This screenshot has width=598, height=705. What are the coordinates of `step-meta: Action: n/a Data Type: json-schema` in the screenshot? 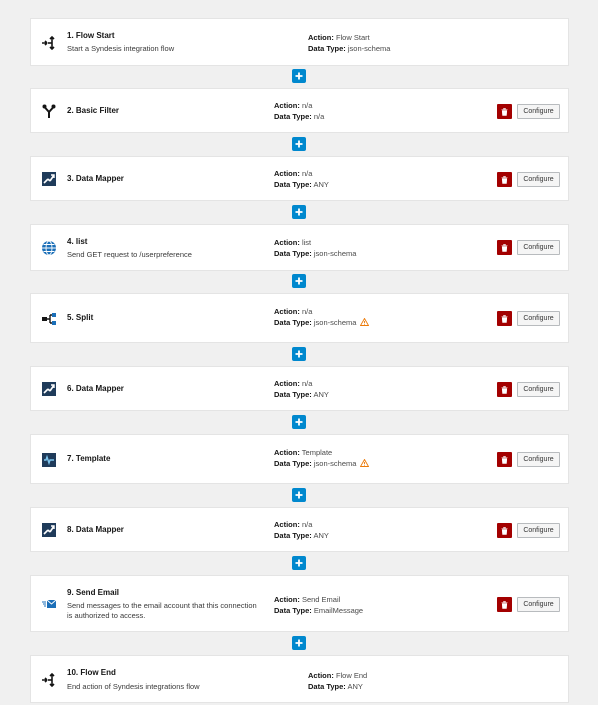 It's located at (322, 317).